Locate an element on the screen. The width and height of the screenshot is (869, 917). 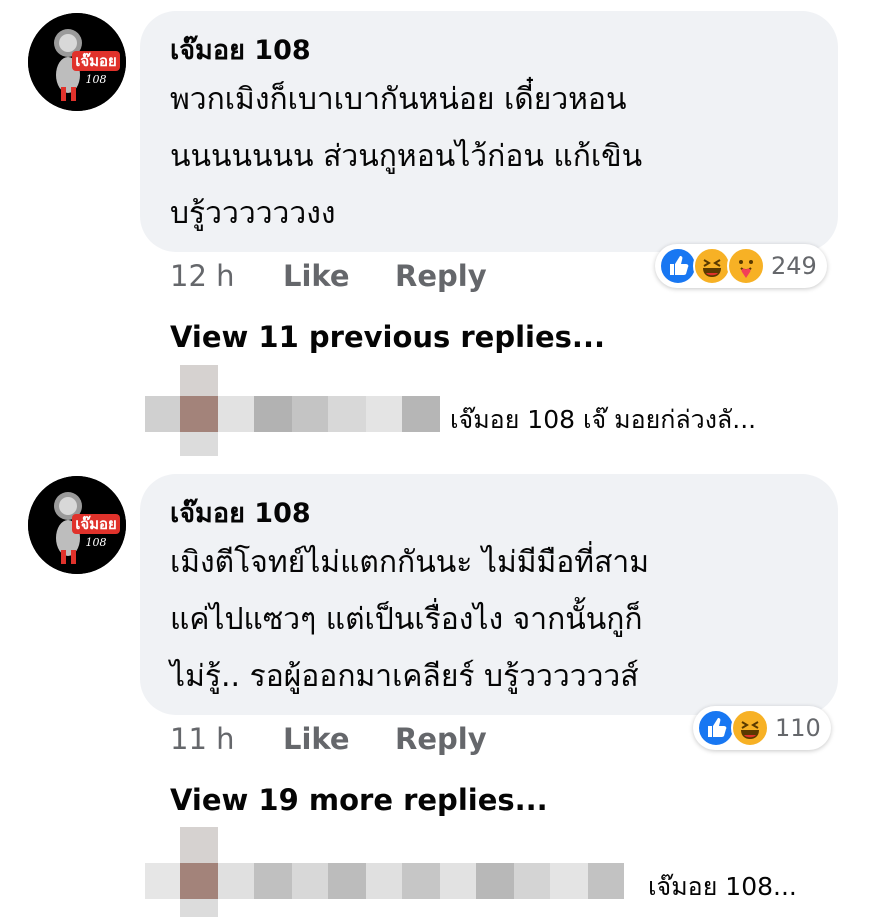
reaction-count: 110 is located at coordinates (798, 728).